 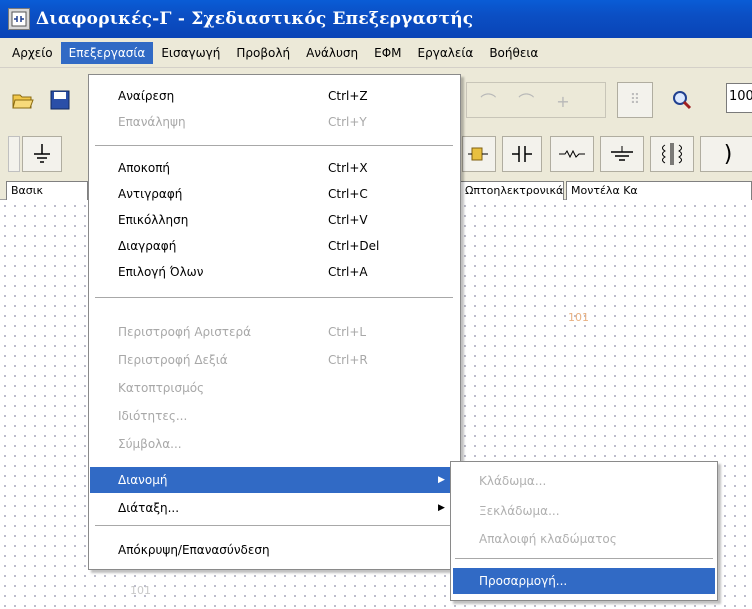 I want to click on menu-analysis: Ανάλυση, so click(x=332, y=53).